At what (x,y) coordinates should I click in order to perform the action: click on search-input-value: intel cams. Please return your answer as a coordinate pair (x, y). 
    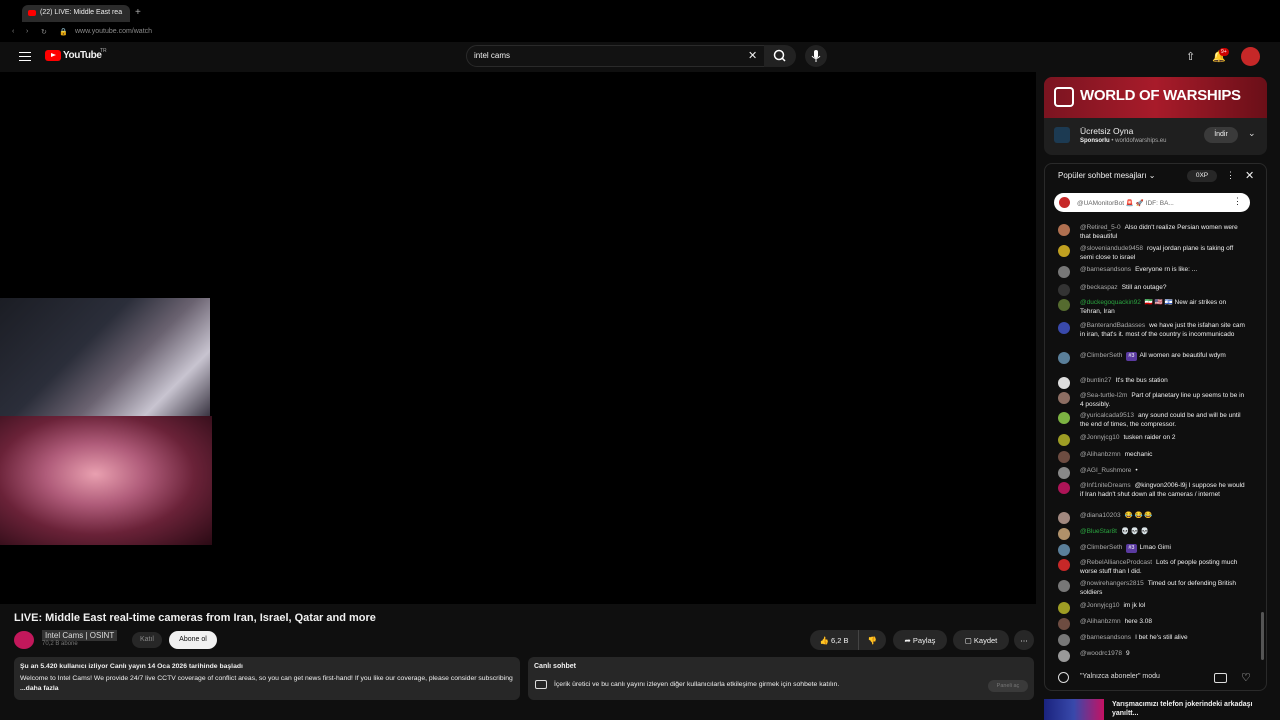
    Looking at the image, I should click on (492, 55).